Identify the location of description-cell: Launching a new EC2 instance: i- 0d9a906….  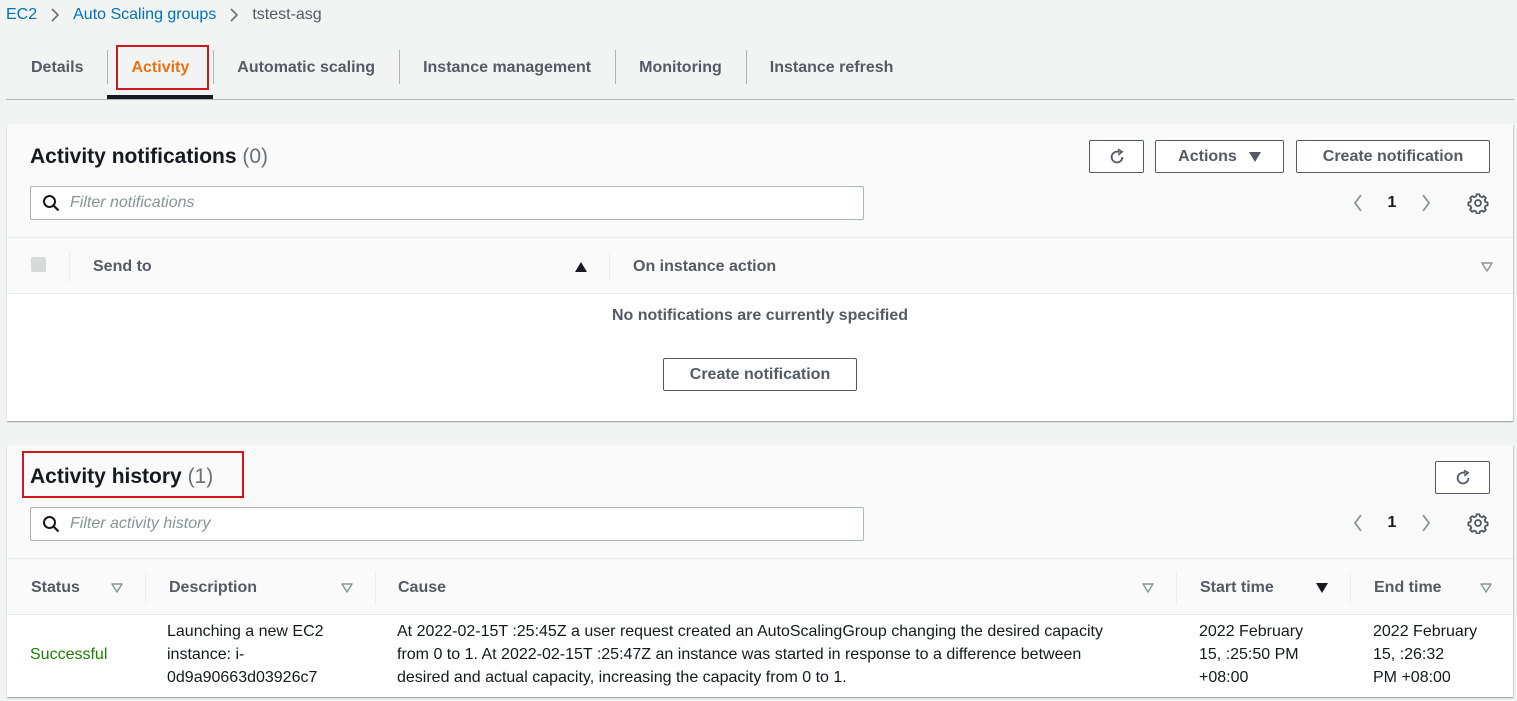
(245, 654).